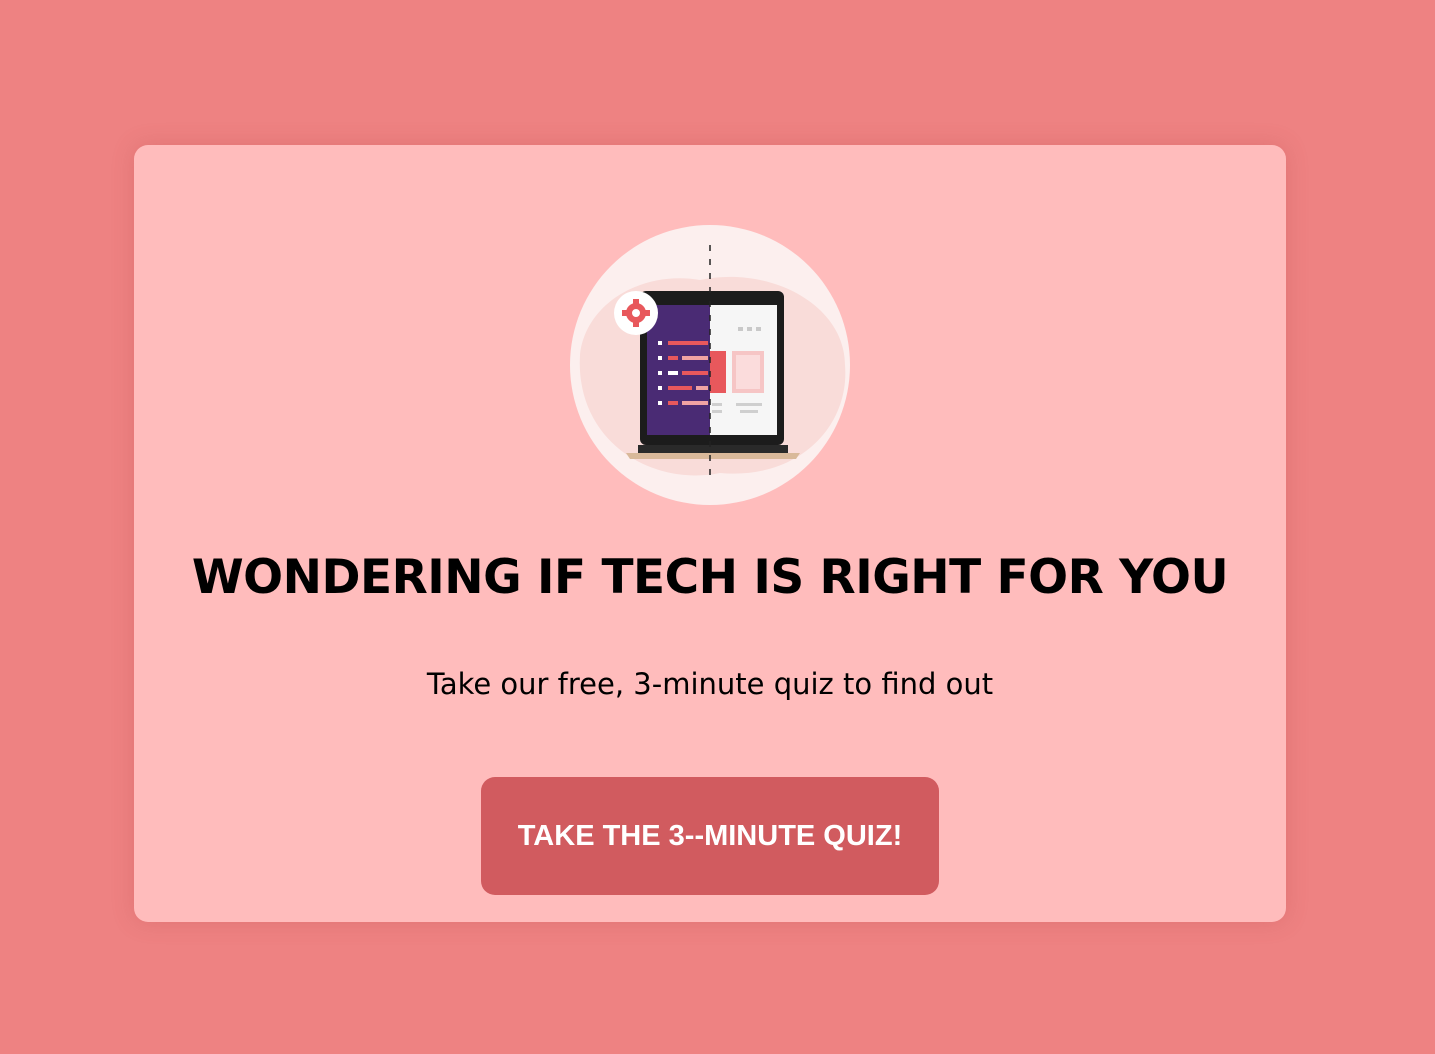 Image resolution: width=1435 pixels, height=1054 pixels. I want to click on gear-icon, so click(636, 313).